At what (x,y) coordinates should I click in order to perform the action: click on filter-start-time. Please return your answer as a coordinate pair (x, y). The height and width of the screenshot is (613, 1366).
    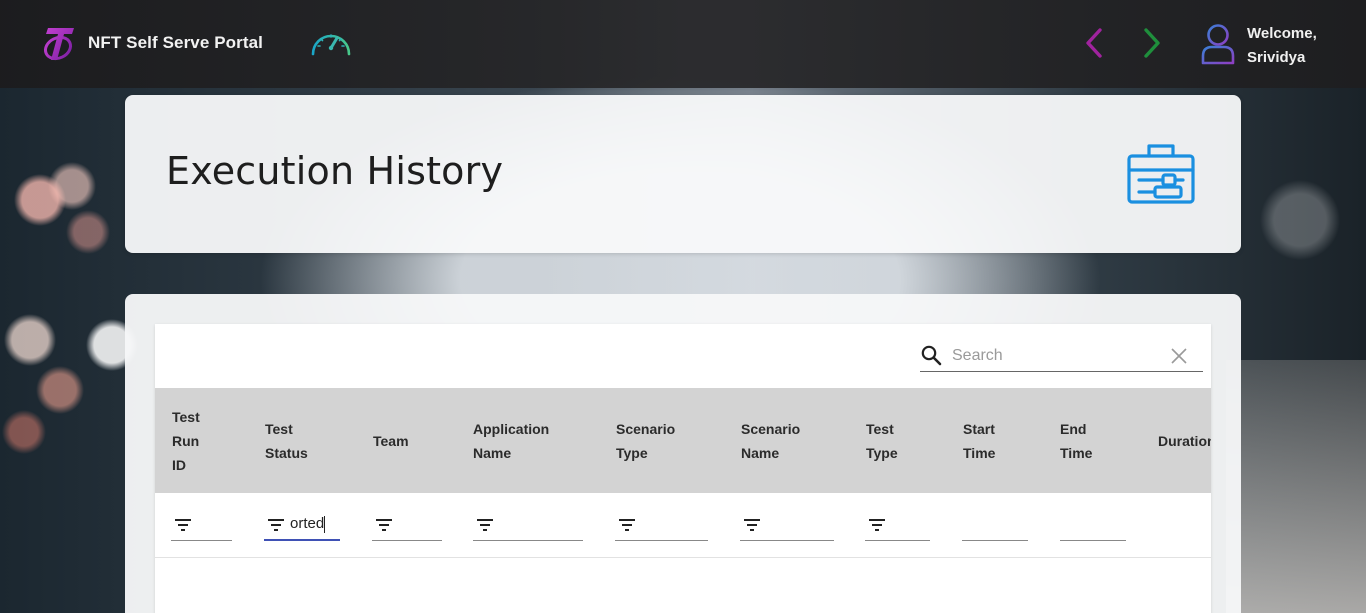
    Looking at the image, I should click on (995, 526).